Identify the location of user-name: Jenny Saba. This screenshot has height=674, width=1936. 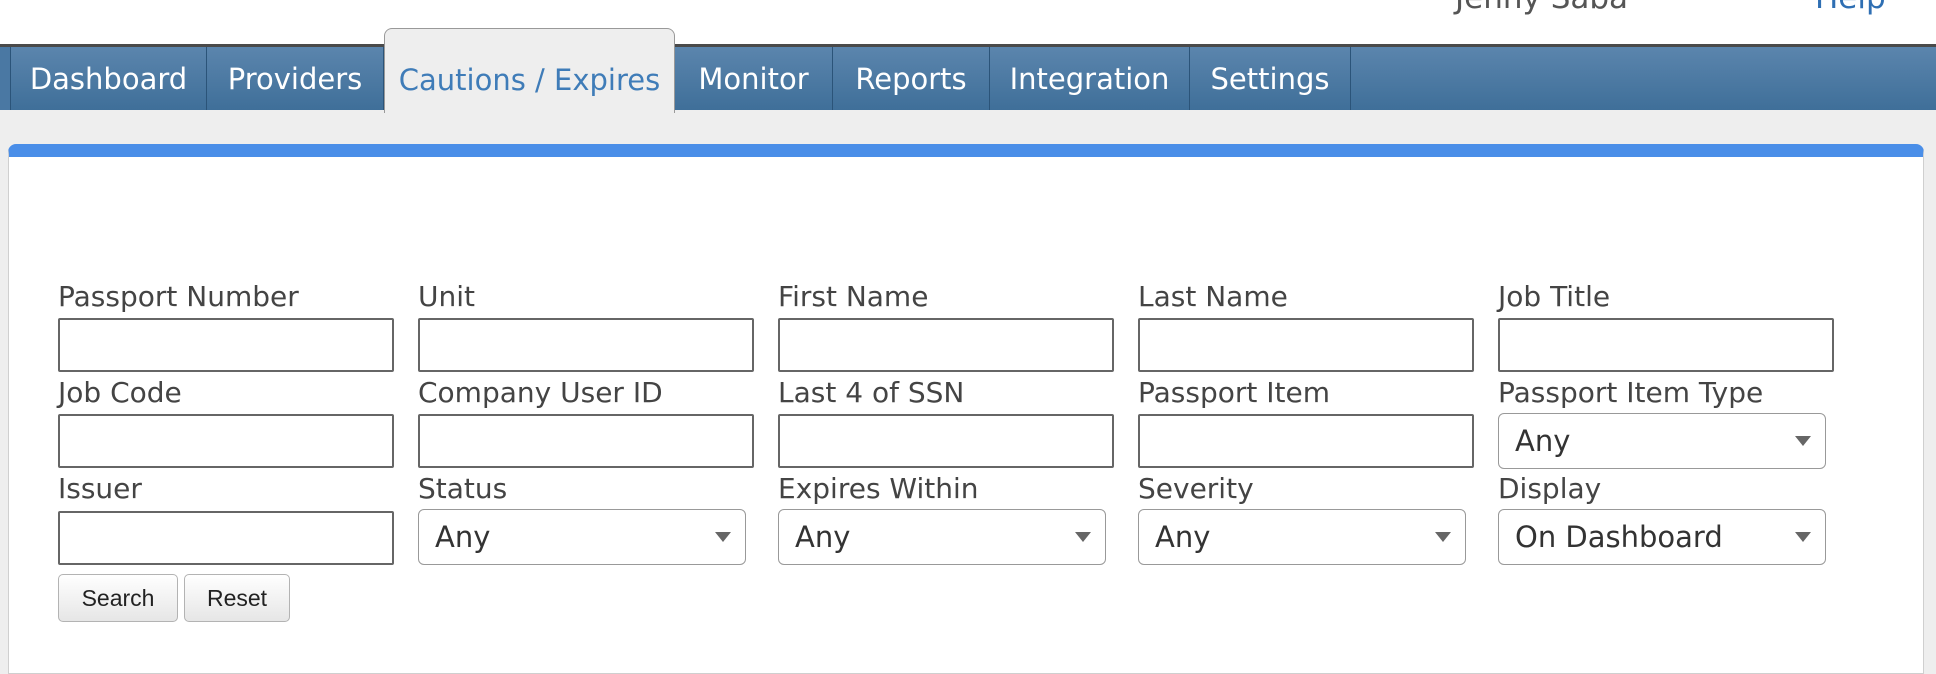
(1541, 8).